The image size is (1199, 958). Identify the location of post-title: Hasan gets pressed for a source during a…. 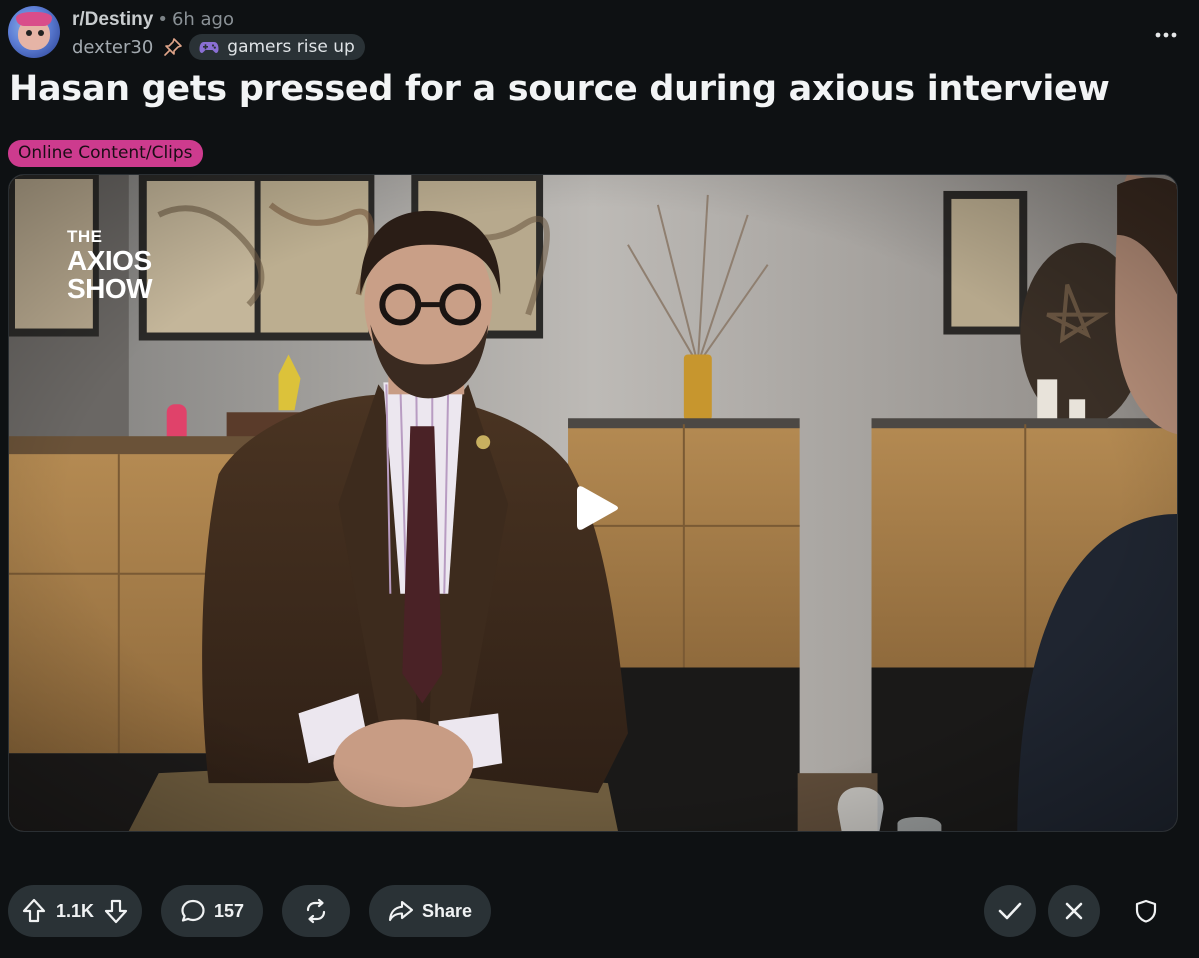
(559, 89).